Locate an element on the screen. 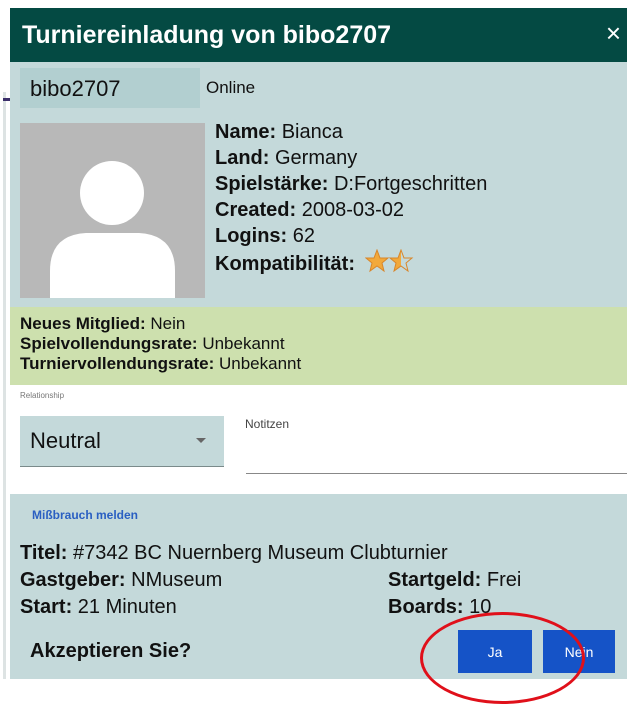  compatibility-stars is located at coordinates (389, 264).